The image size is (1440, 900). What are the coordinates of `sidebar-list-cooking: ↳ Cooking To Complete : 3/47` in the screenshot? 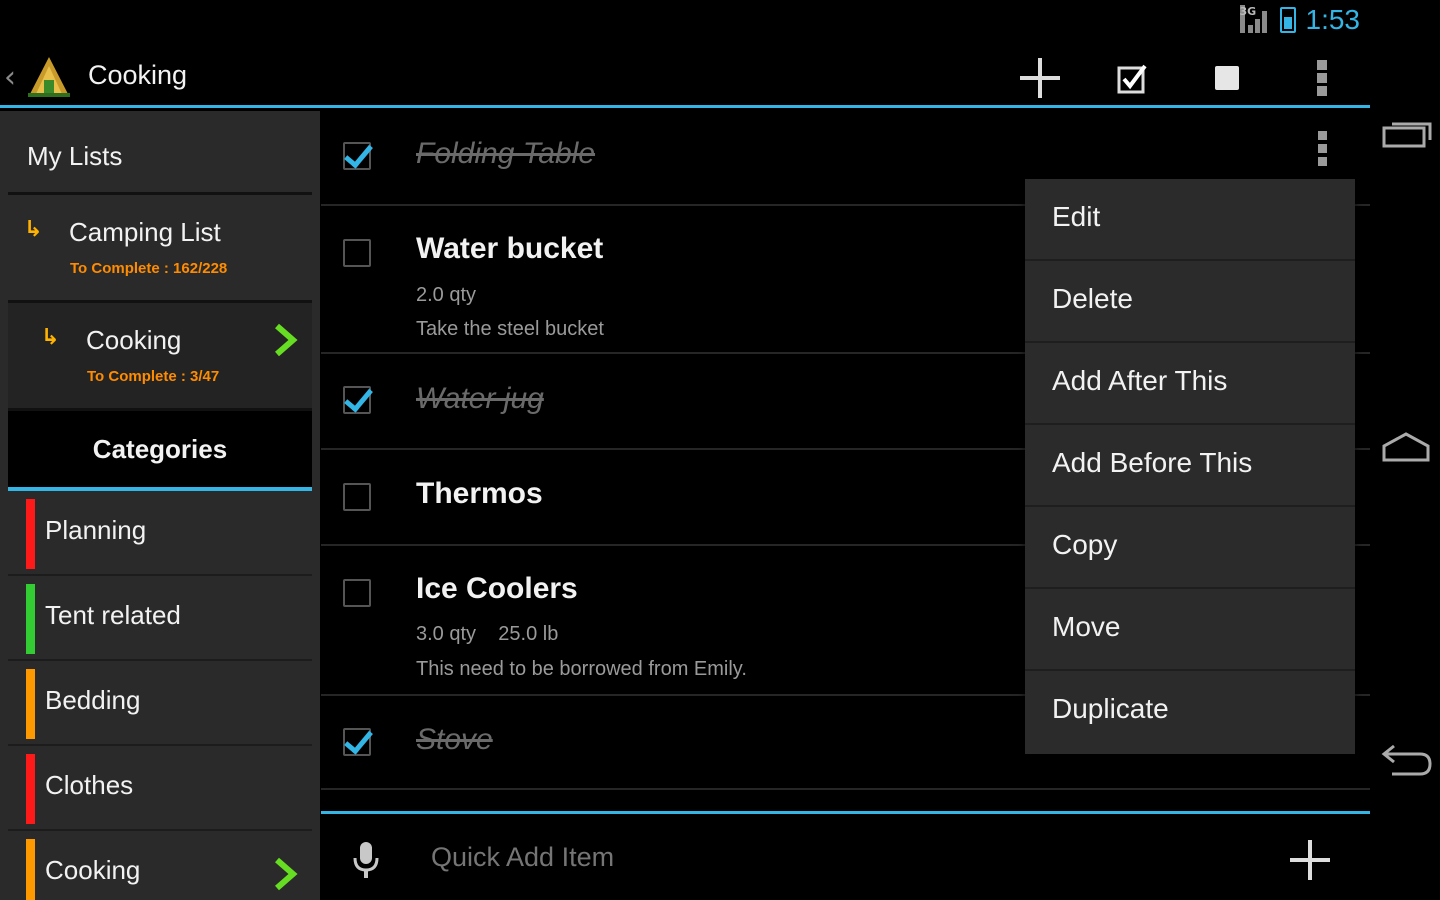 It's located at (160, 357).